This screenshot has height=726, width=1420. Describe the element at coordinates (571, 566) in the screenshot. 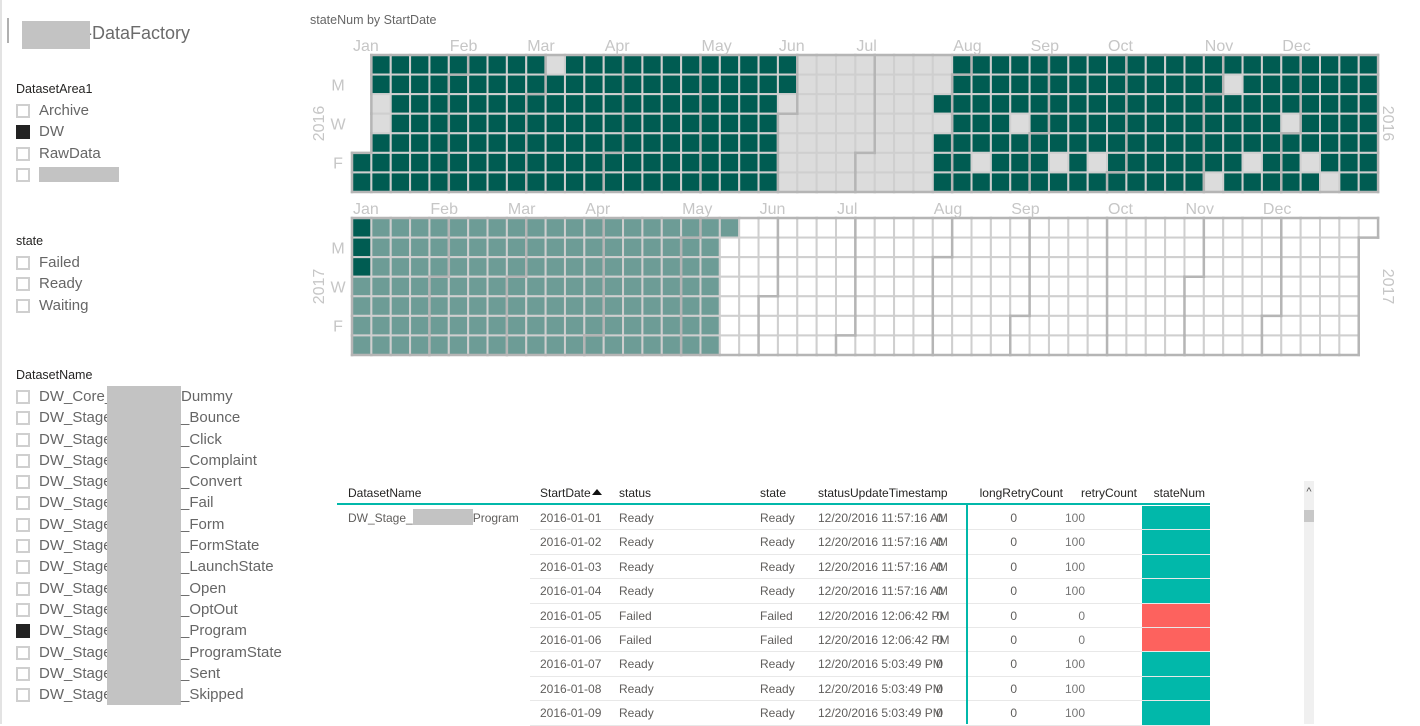

I see `cell-start-date: 2016-01-03` at that location.